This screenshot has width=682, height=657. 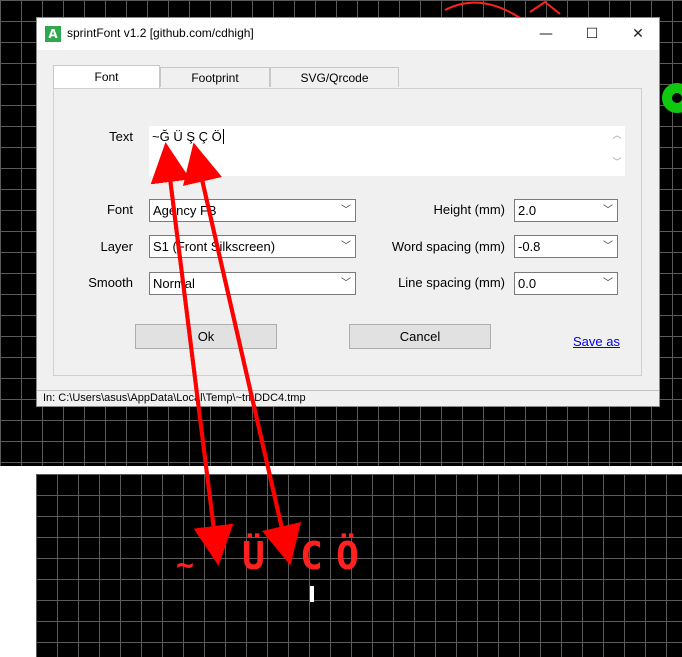 What do you see at coordinates (249, 363) in the screenshot?
I see `arrow-to-c` at bounding box center [249, 363].